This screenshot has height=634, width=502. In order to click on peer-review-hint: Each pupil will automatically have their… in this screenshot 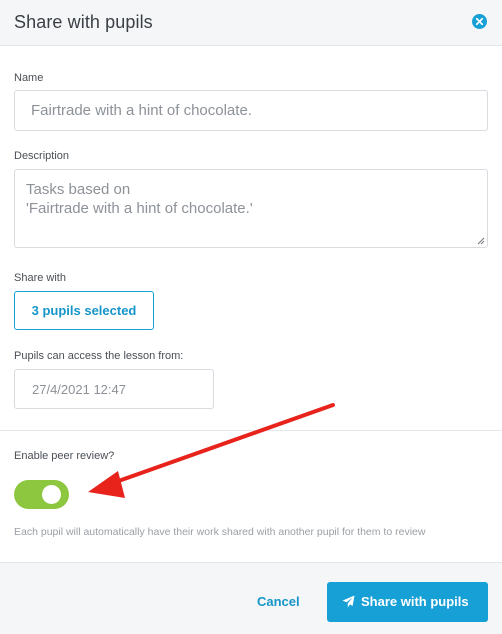, I will do `click(220, 532)`.